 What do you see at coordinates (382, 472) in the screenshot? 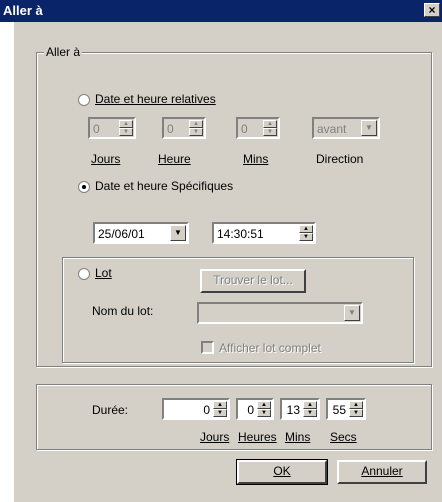
I see `cancel-button: Annuler` at bounding box center [382, 472].